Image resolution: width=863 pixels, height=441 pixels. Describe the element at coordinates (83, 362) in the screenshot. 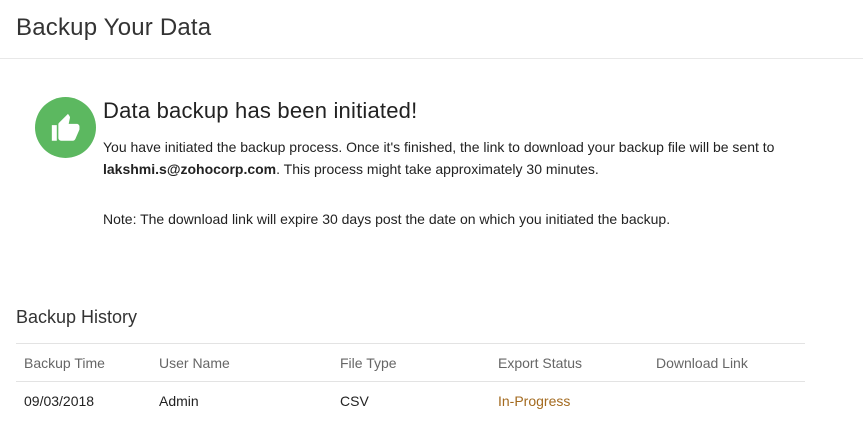

I see `column-header-backup-time: Backup Time` at that location.